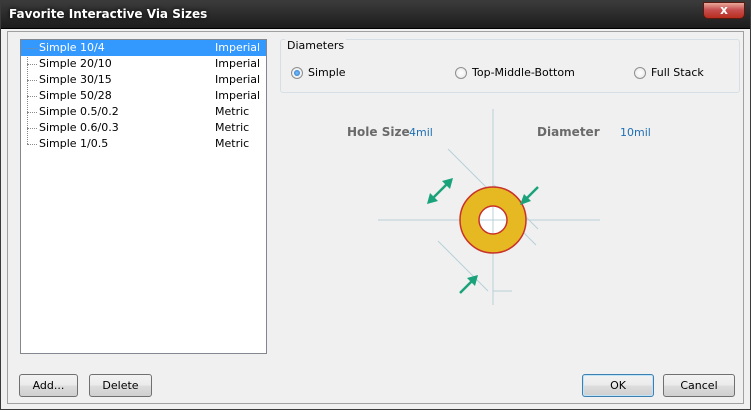 This screenshot has width=751, height=410. Describe the element at coordinates (143, 64) in the screenshot. I see `list-item: Simple 20/10 Imperial` at that location.